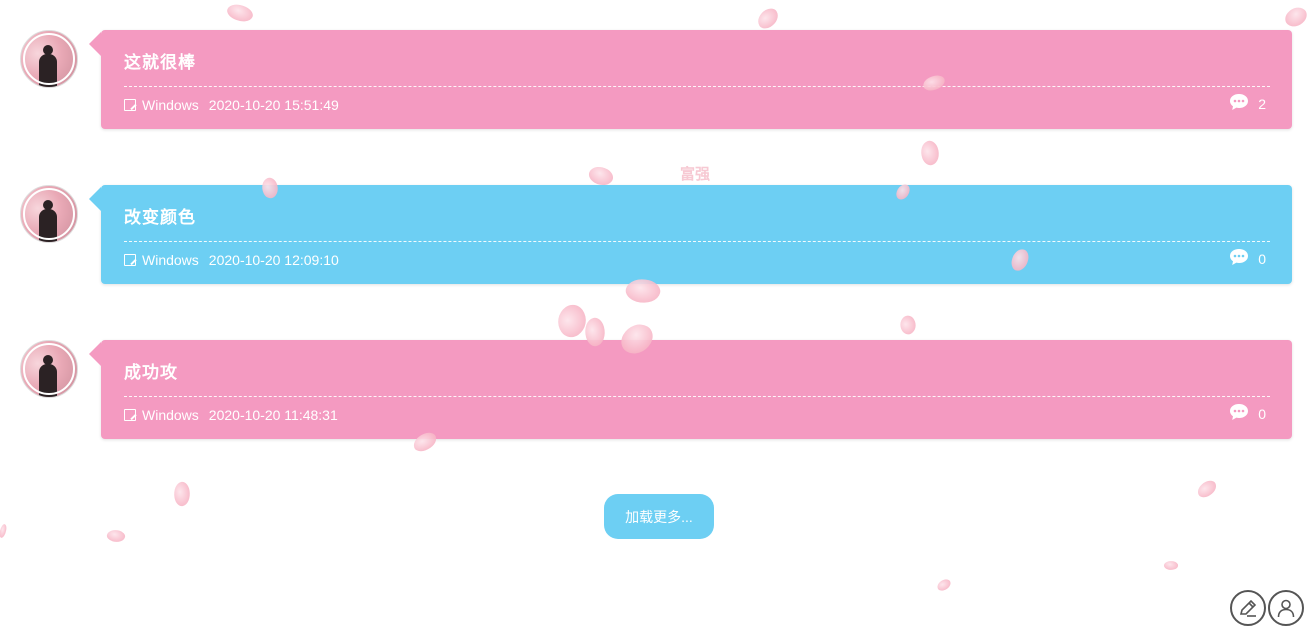 Image resolution: width=1311 pixels, height=633 pixels. What do you see at coordinates (690, 389) in the screenshot?
I see `post-card: 成功攻 Windows 2020-10-20 11:48:31 0` at bounding box center [690, 389].